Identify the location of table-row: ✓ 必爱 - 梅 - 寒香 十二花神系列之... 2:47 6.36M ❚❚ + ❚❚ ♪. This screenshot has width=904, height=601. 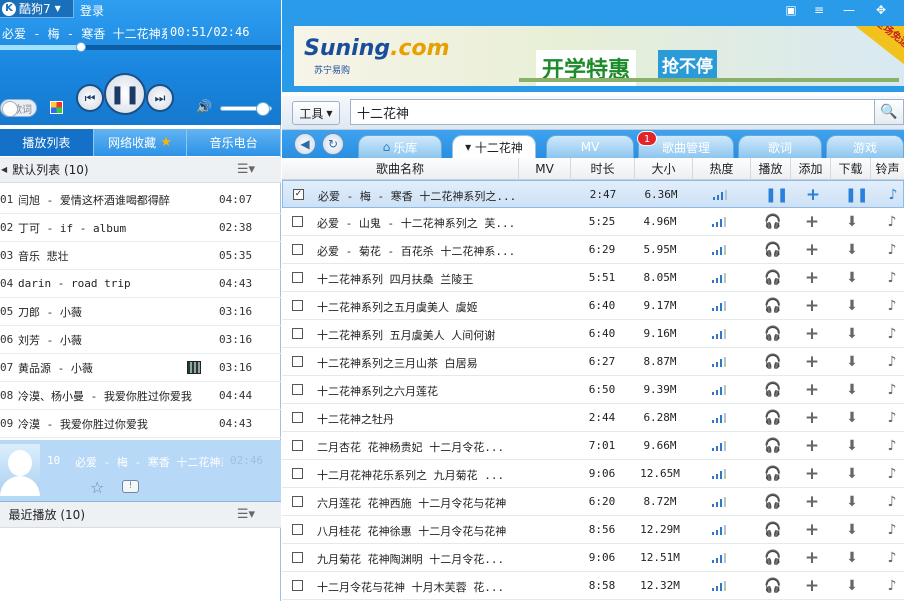
(593, 194).